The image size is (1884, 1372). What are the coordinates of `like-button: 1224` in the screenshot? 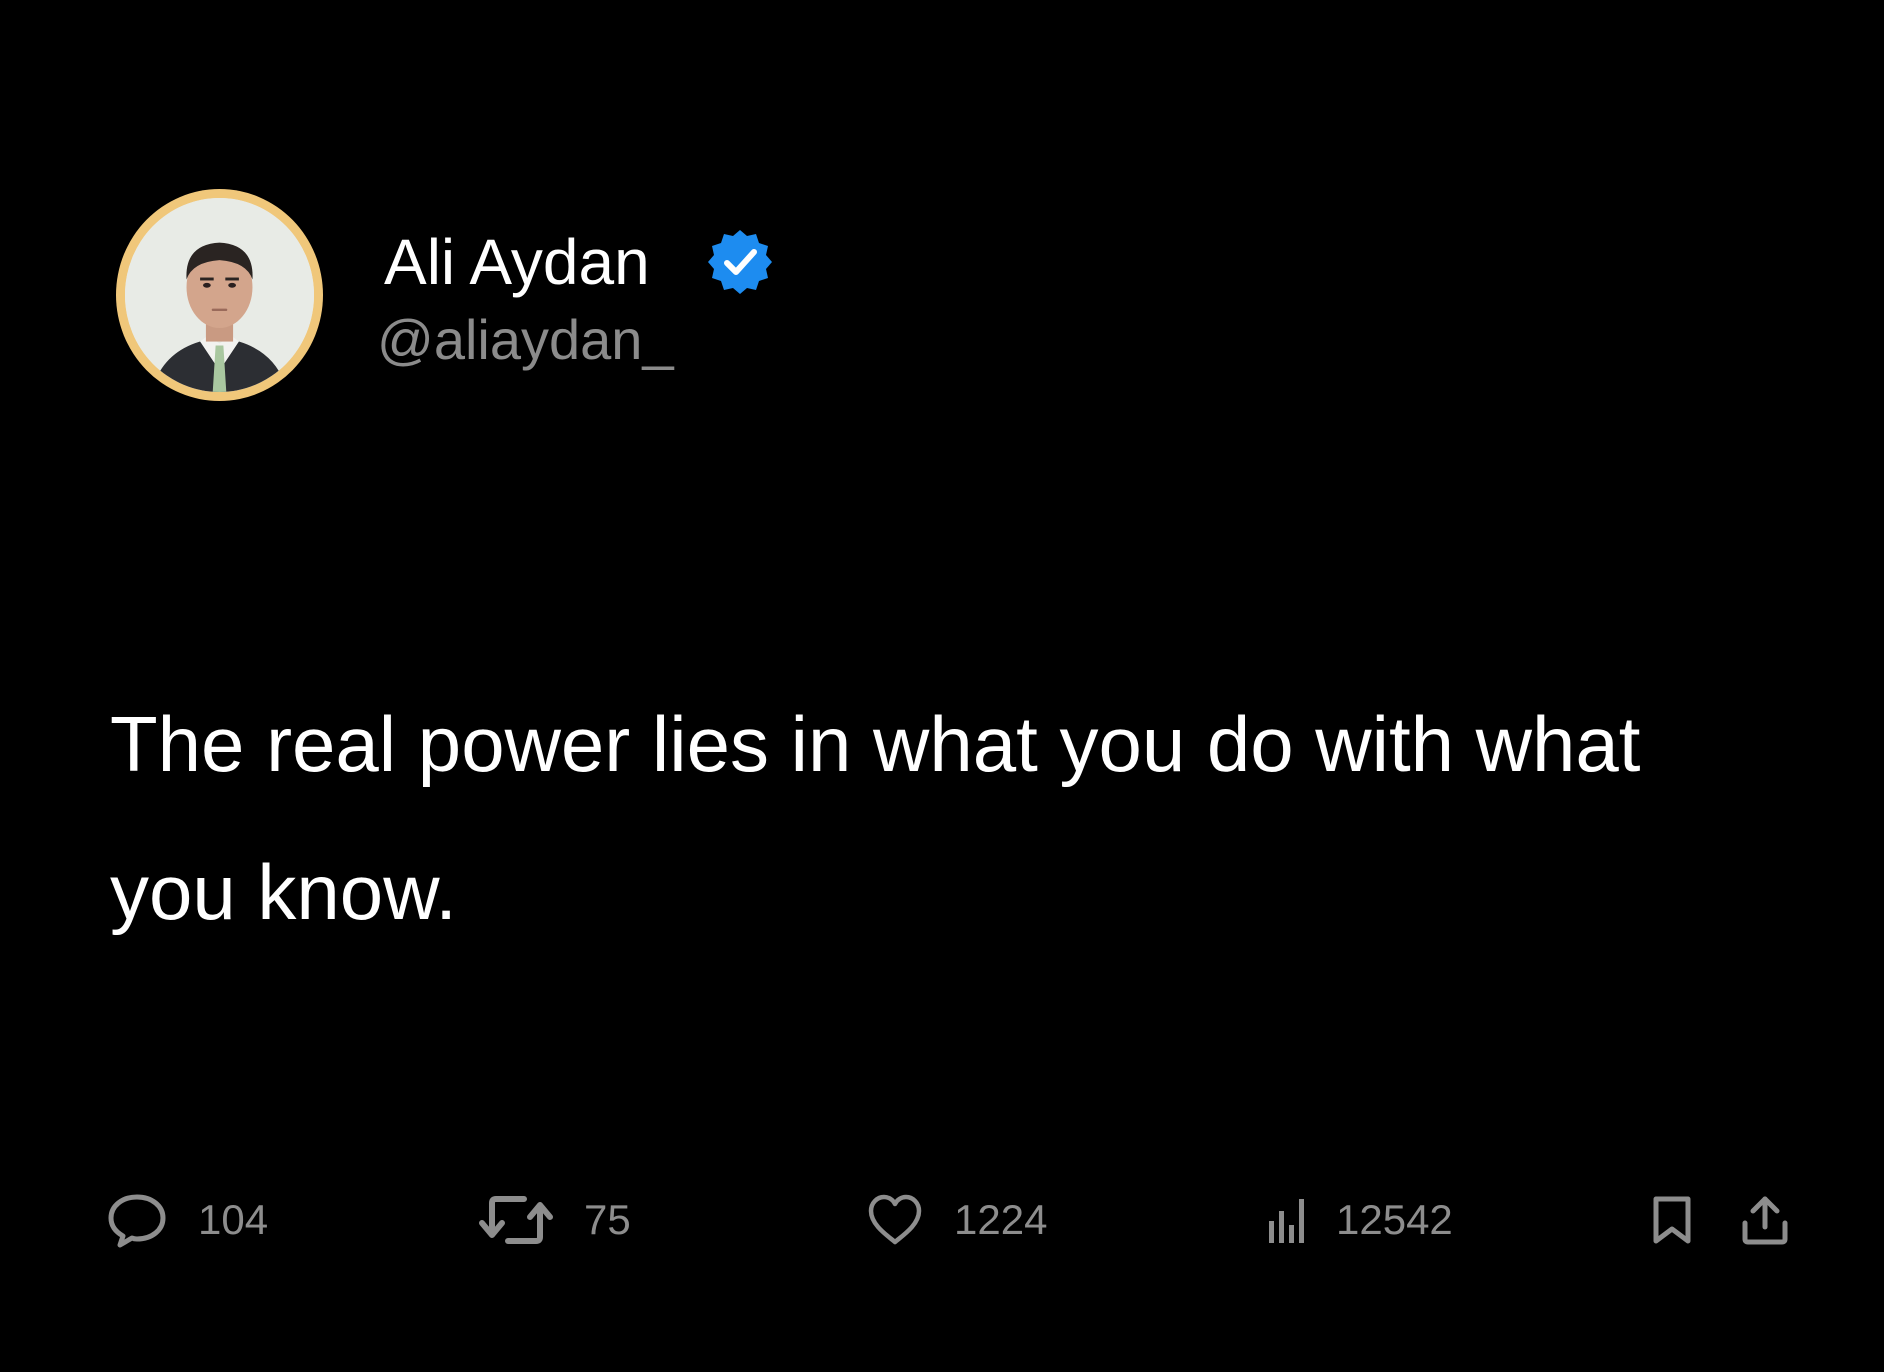 It's located at (956, 1220).